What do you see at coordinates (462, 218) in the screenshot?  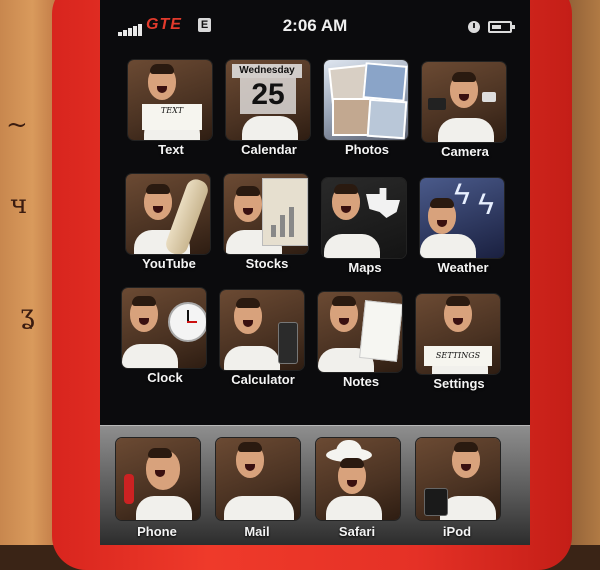 I see `weather-app-icon: ϟ ϟ` at bounding box center [462, 218].